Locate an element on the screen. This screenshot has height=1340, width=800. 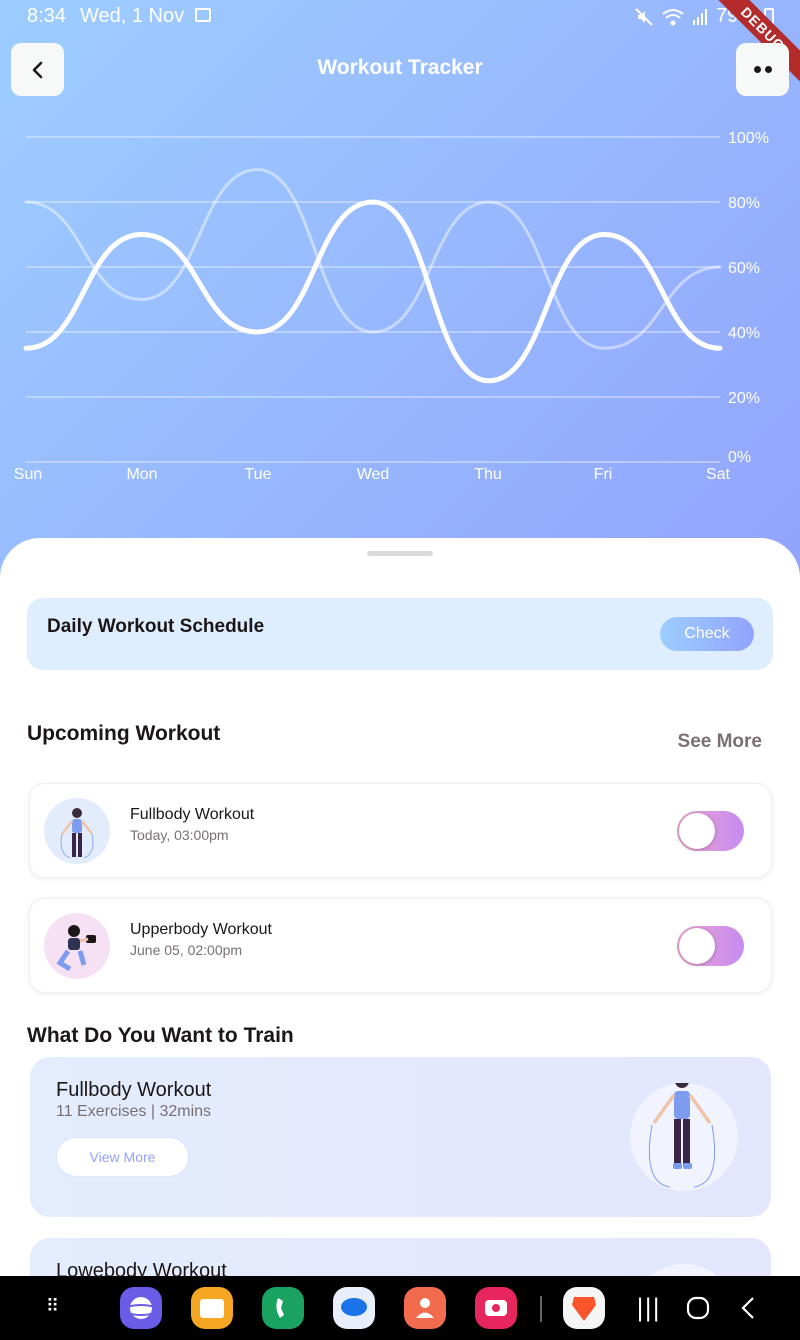
phone-app-icon is located at coordinates (283, 1308).